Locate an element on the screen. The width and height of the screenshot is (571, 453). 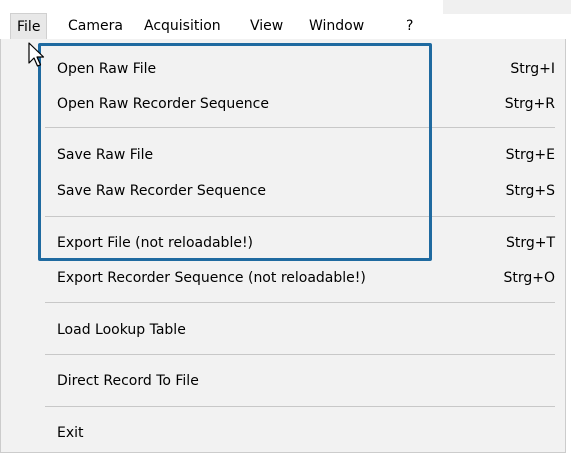
arrow-cursor-icon is located at coordinates (36, 54).